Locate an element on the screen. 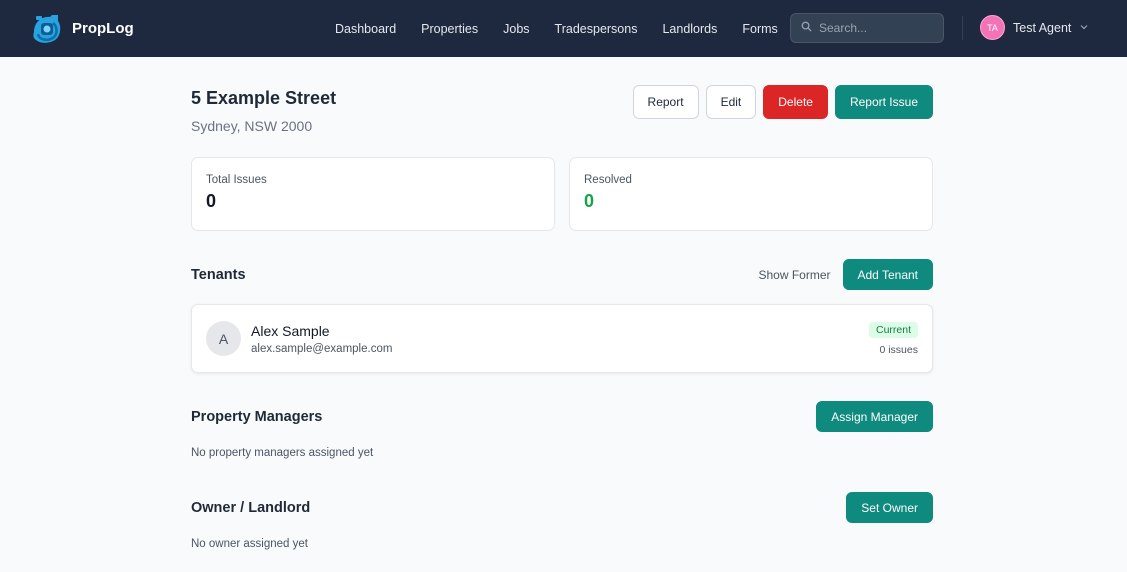 The height and width of the screenshot is (572, 1127). tenants-header: Tenants Show Former Add Tenant is located at coordinates (562, 274).